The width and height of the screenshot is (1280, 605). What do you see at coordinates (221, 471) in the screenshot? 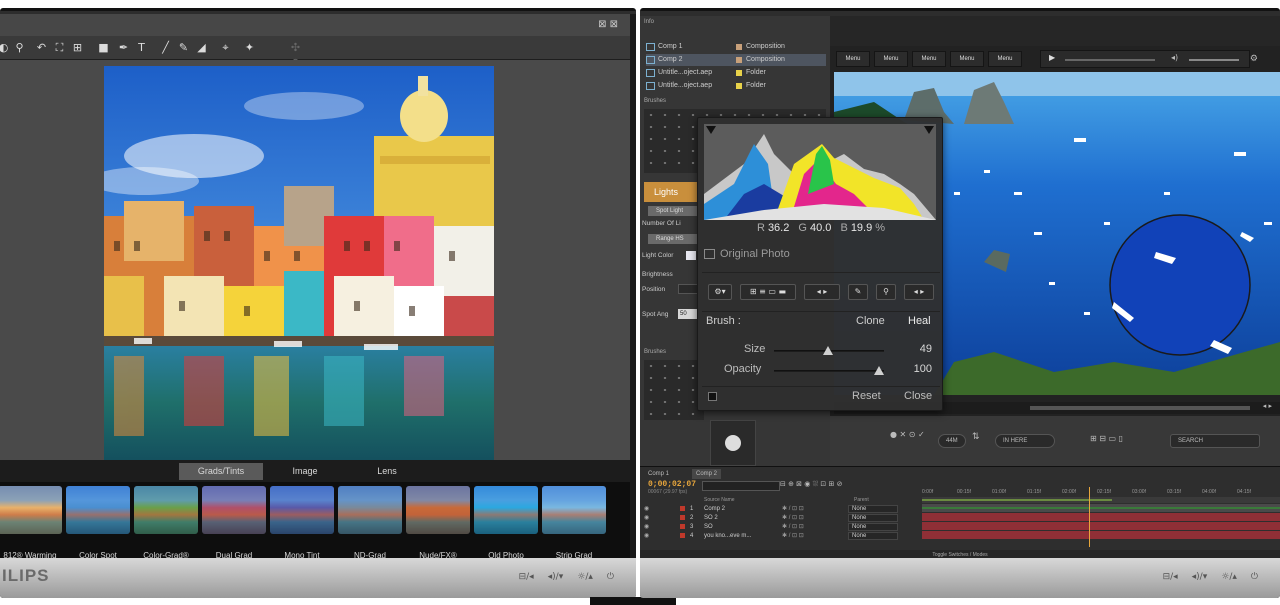
I see `tab-grads-tints: Grads/Tints` at bounding box center [221, 471].